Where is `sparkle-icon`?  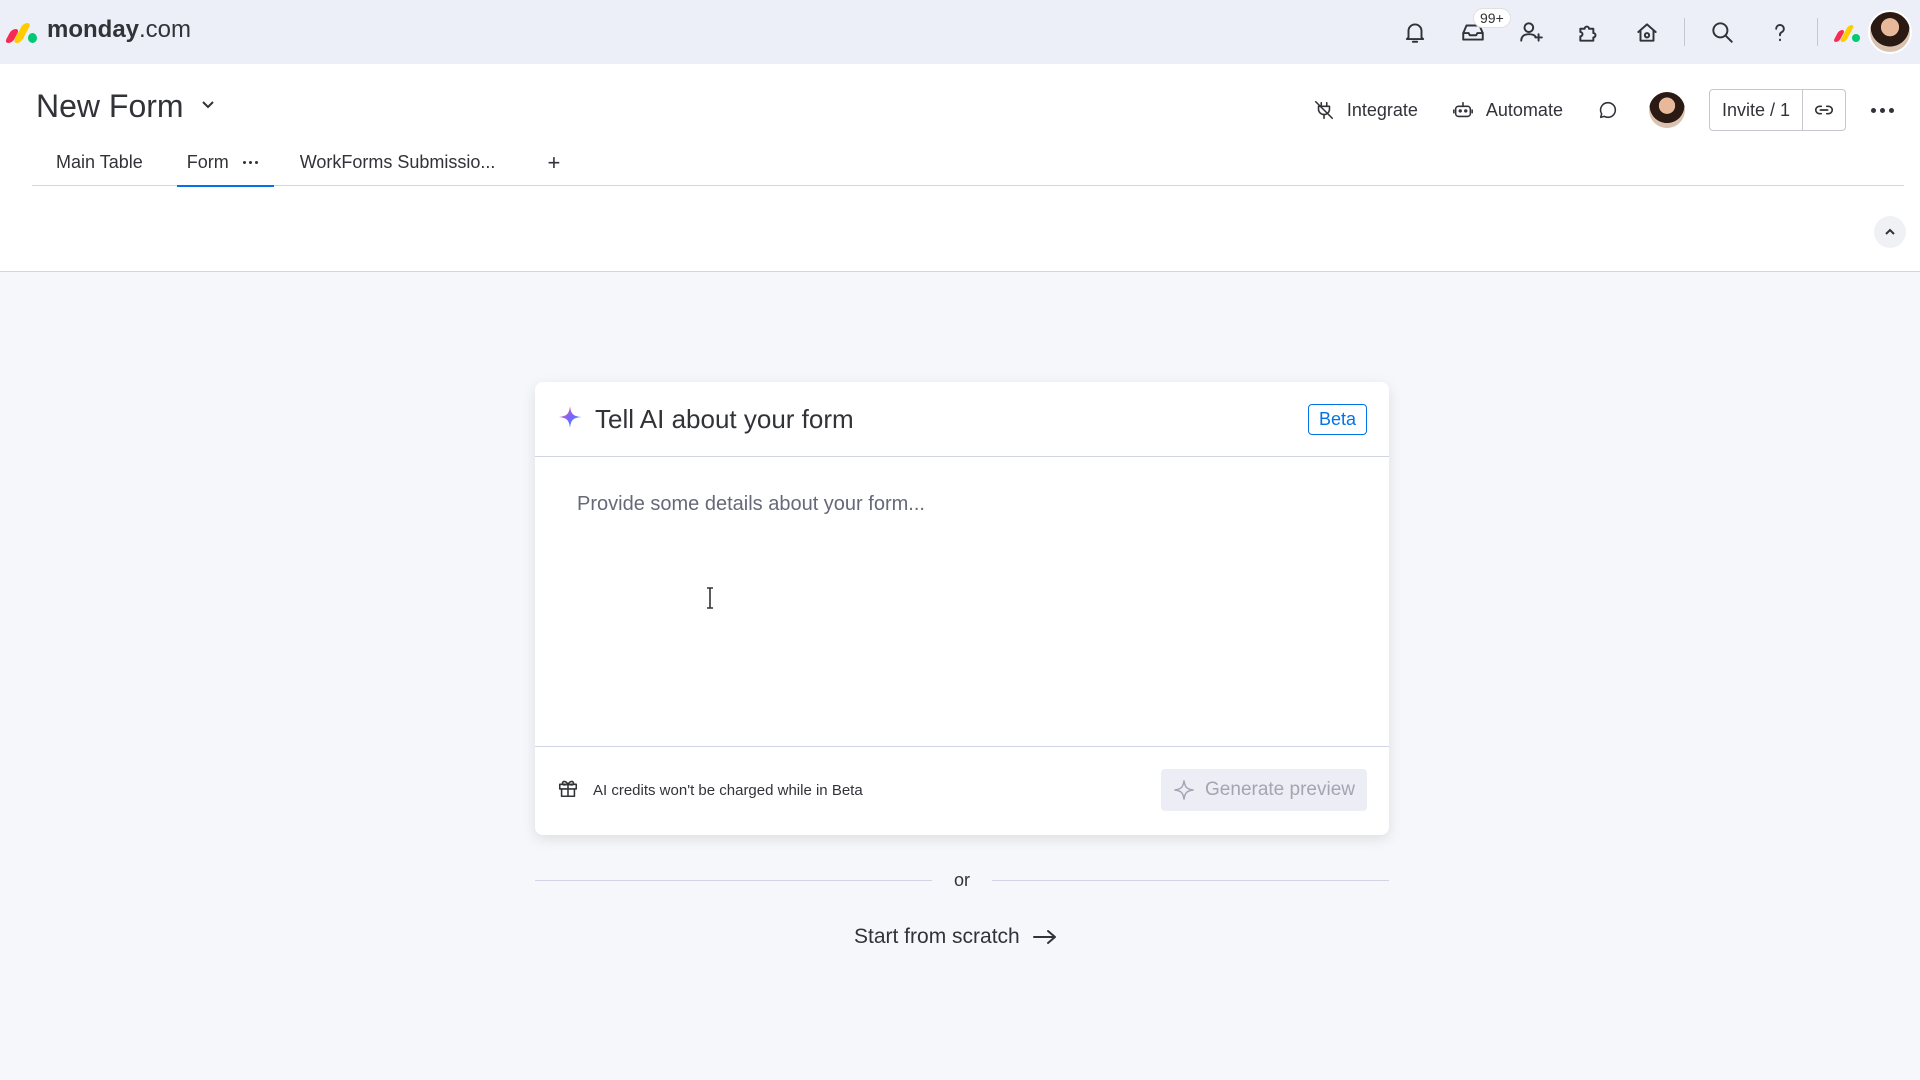 sparkle-icon is located at coordinates (1184, 790).